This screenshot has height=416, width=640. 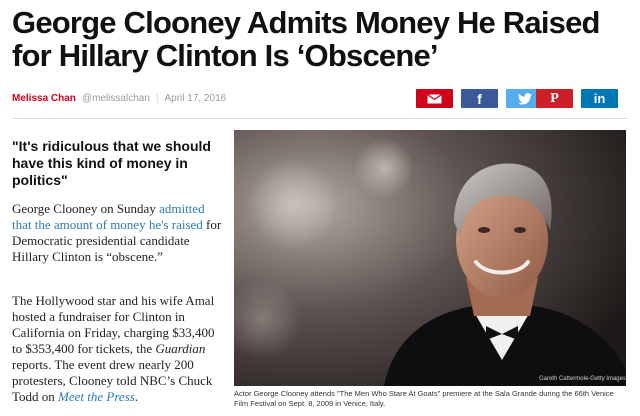 I want to click on publish-date: April 17, 2016, so click(x=195, y=98).